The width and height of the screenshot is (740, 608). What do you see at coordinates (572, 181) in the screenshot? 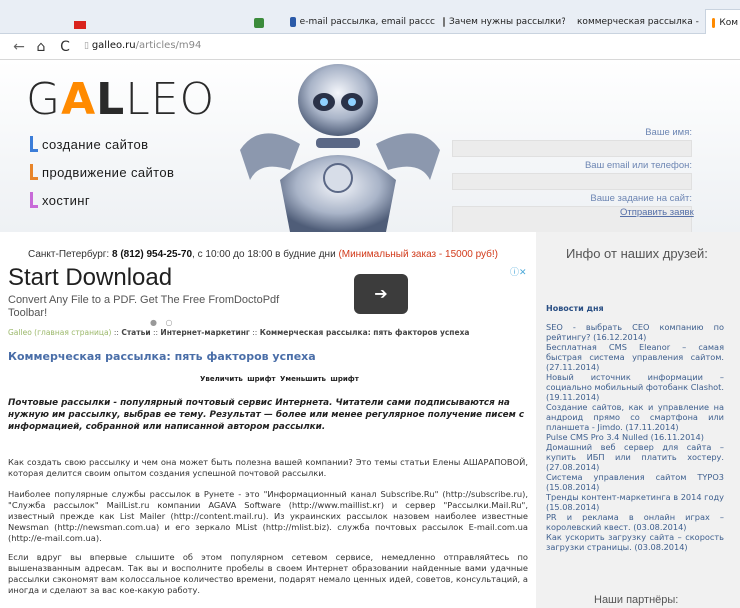
I see `contact-input` at bounding box center [572, 181].